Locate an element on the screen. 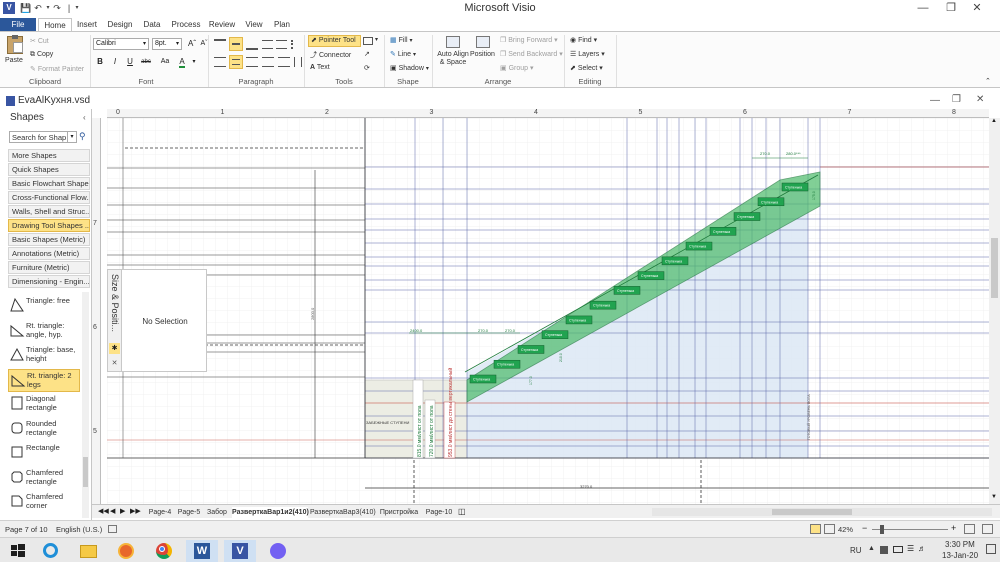 This screenshot has height=564, width=1000. clock-date: 13-Jan-20 is located at coordinates (960, 555).